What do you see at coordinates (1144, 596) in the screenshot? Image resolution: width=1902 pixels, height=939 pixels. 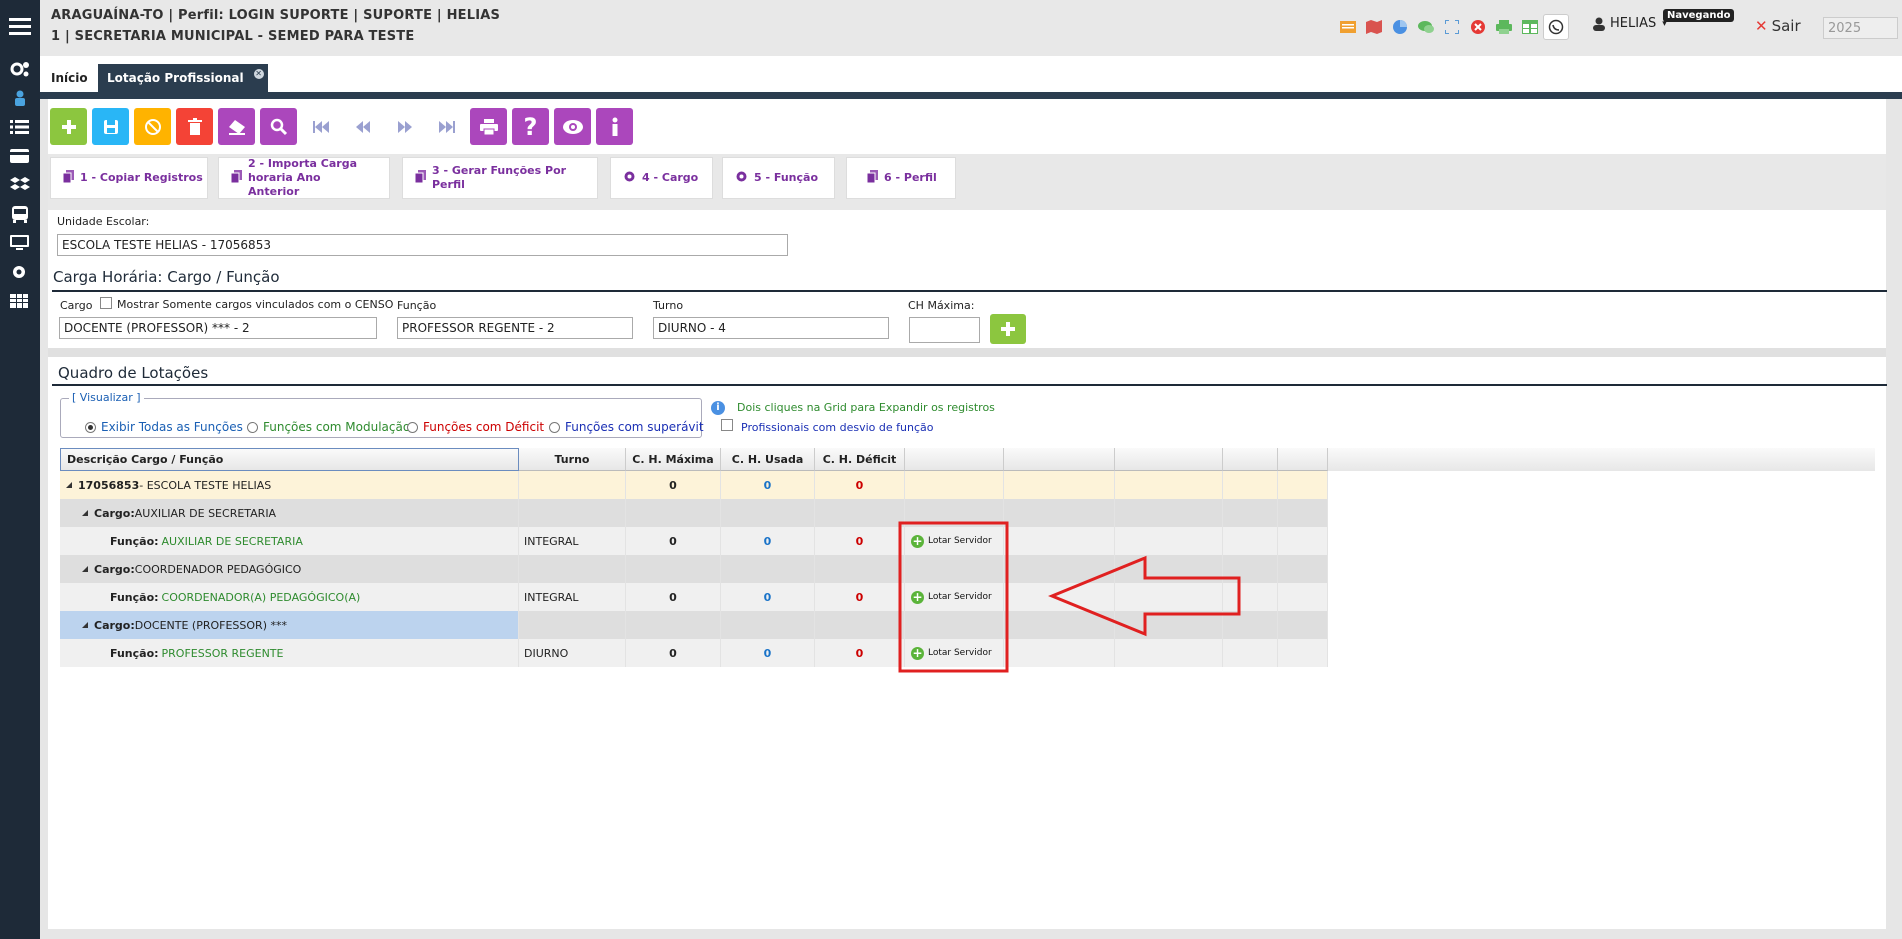 I see `arrow-annotation` at bounding box center [1144, 596].